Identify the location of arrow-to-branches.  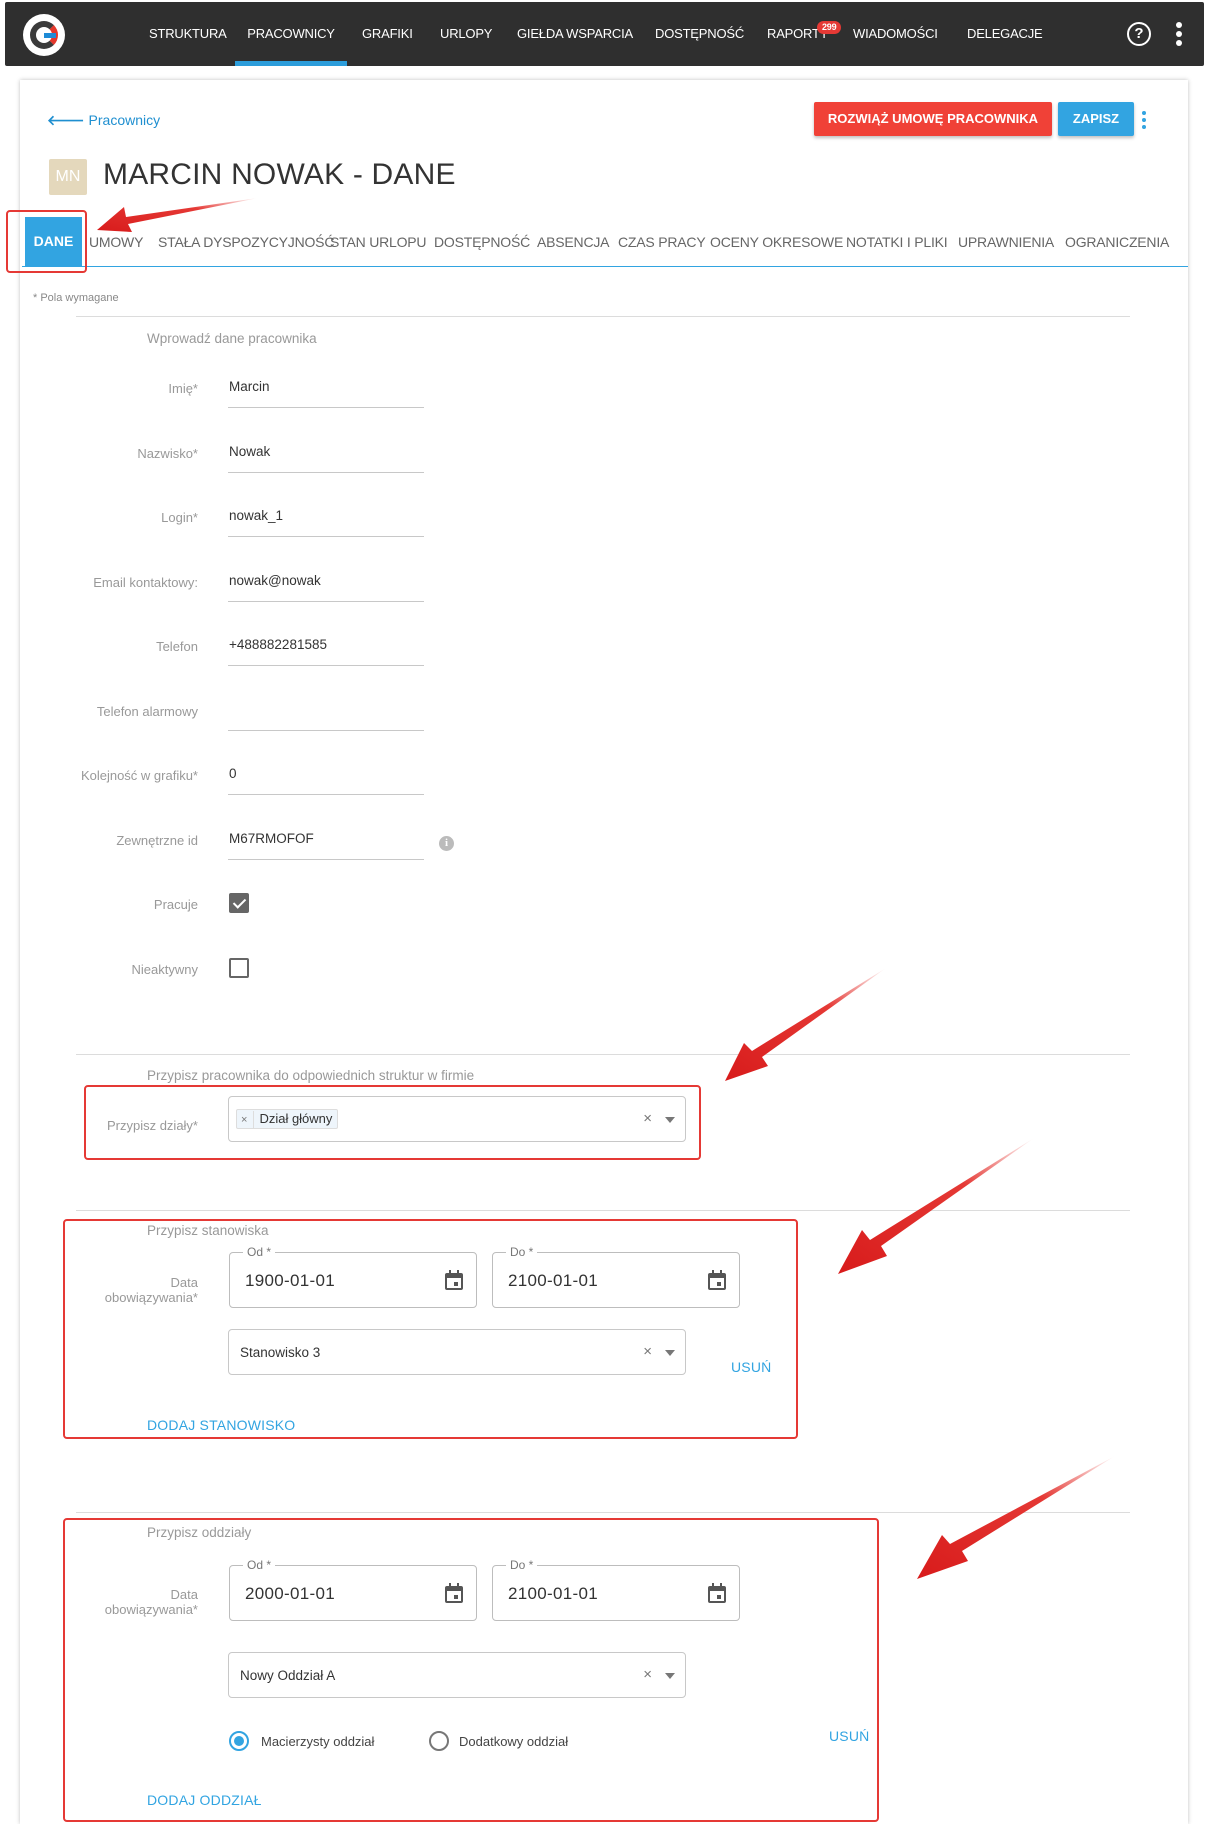
(1016, 1517).